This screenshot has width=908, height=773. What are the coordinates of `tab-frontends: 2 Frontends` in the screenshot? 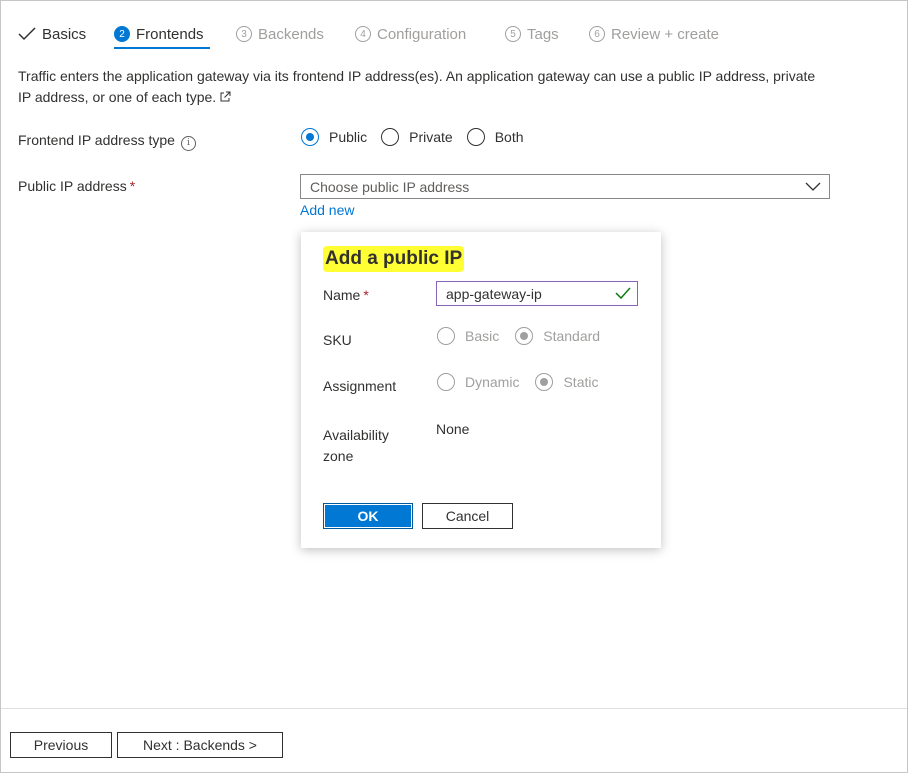 It's located at (159, 34).